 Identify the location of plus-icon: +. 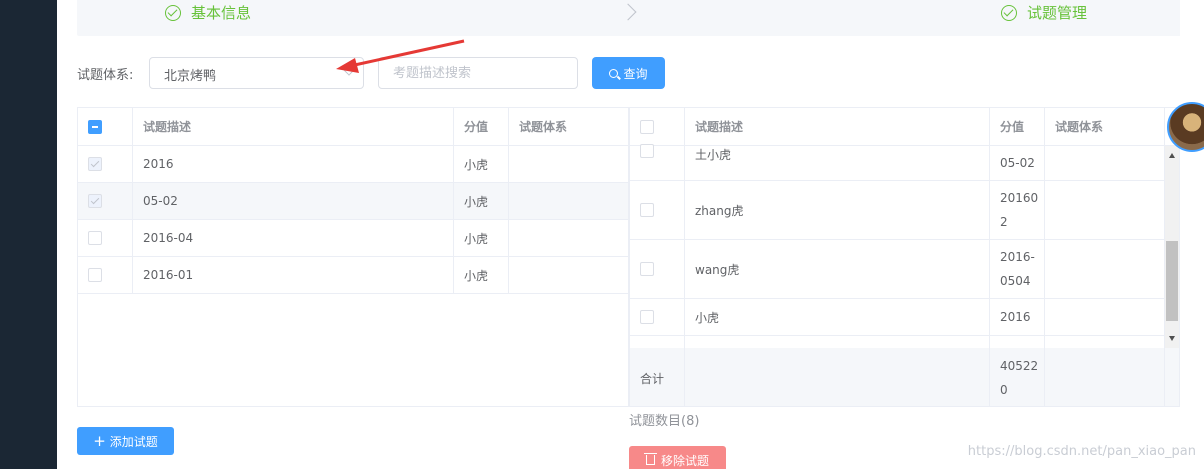
(99, 440).